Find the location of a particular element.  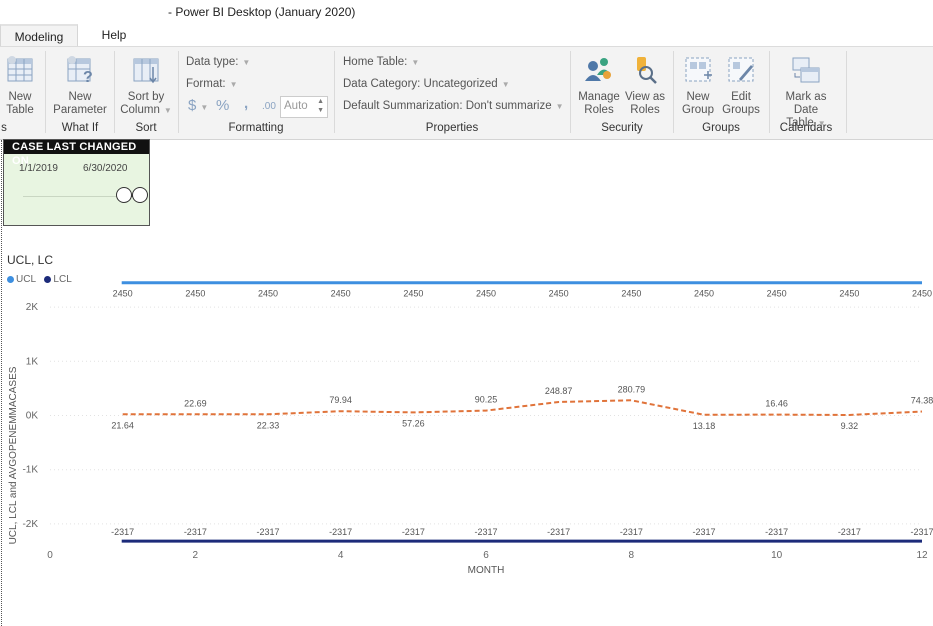

slicer-end-date: 6/30/2020 is located at coordinates (105, 168).